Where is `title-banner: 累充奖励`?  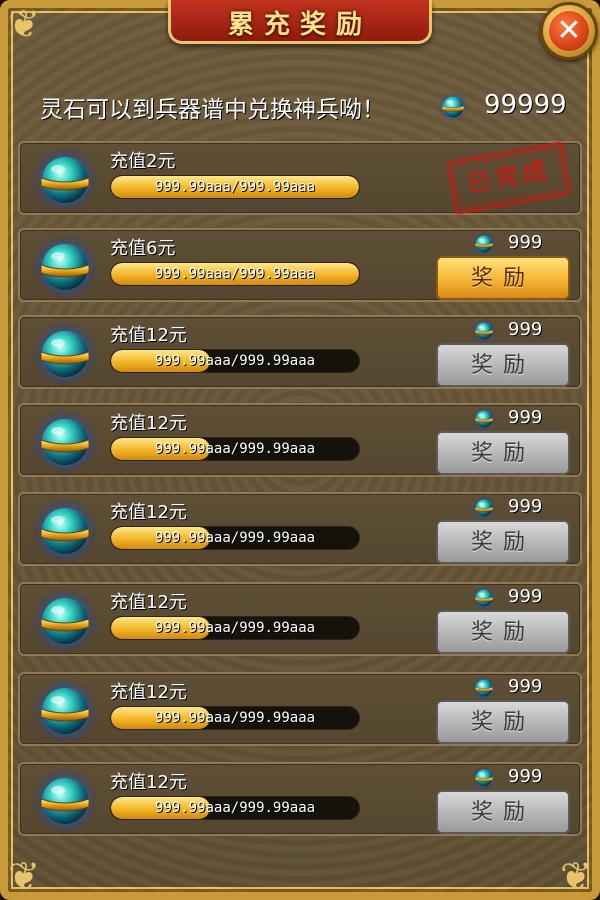 title-banner: 累充奖励 is located at coordinates (300, 22).